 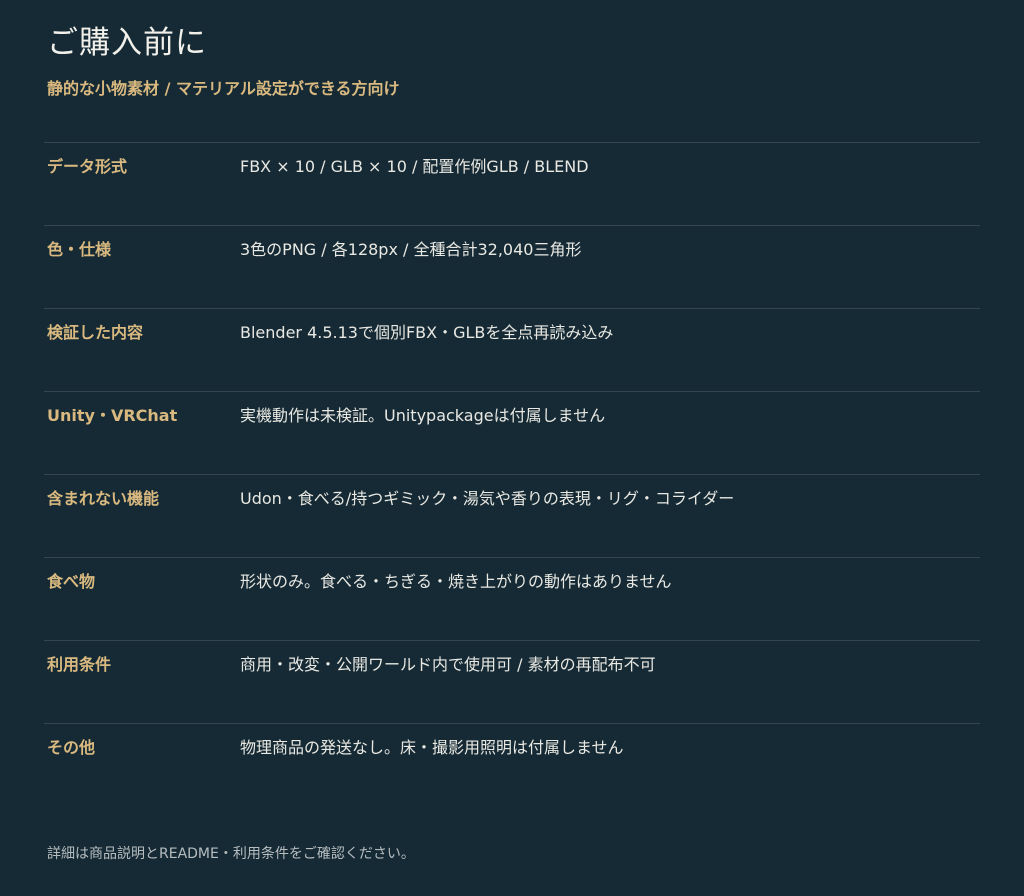 I want to click on footnote: 詳細は商品説明とREADME・利用条件をご確認ください。, so click(x=231, y=854).